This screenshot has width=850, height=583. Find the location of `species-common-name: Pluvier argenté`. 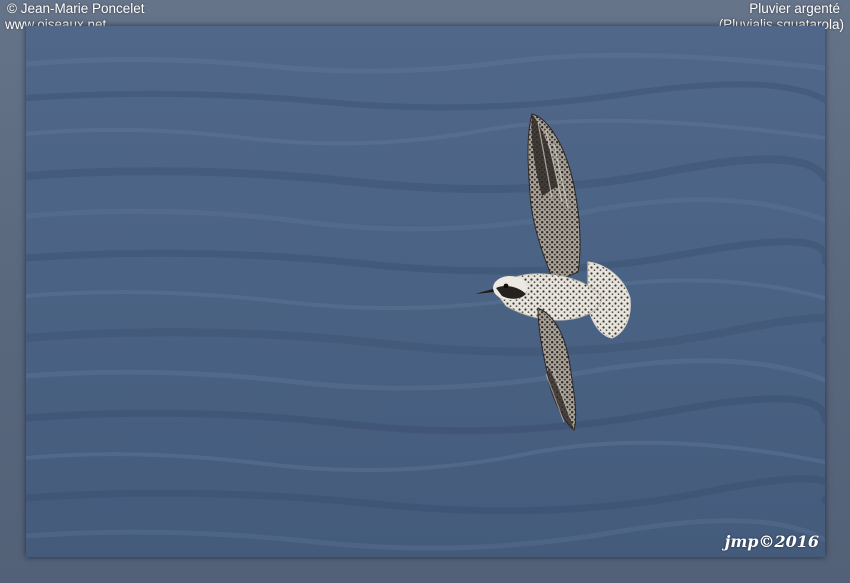

species-common-name: Pluvier argenté is located at coordinates (794, 8).